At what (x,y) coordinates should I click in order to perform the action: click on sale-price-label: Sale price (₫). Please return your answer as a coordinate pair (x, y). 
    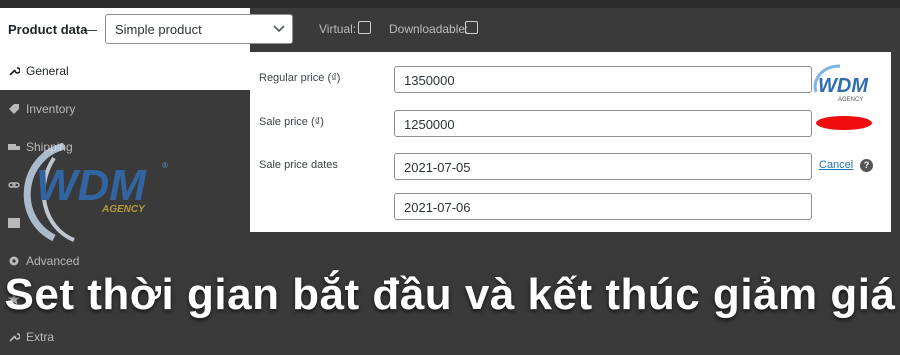
    Looking at the image, I should click on (291, 122).